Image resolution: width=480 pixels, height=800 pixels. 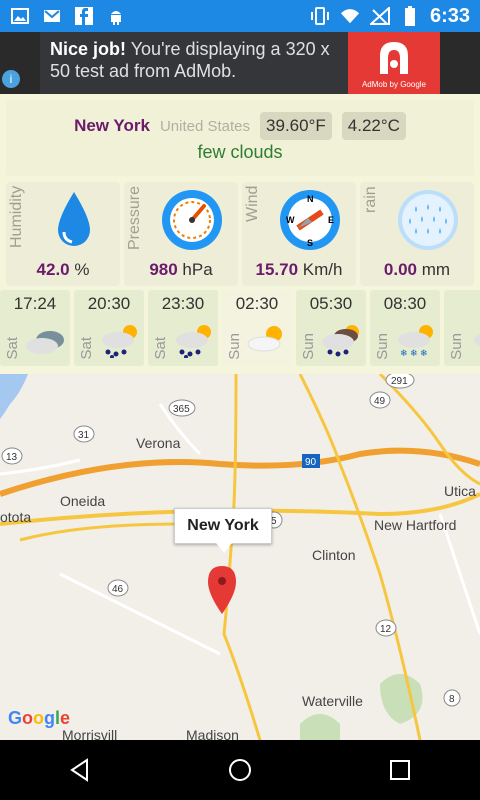 I want to click on wind-card: Wind N S W E 15.70 Km/h, so click(x=299, y=234).